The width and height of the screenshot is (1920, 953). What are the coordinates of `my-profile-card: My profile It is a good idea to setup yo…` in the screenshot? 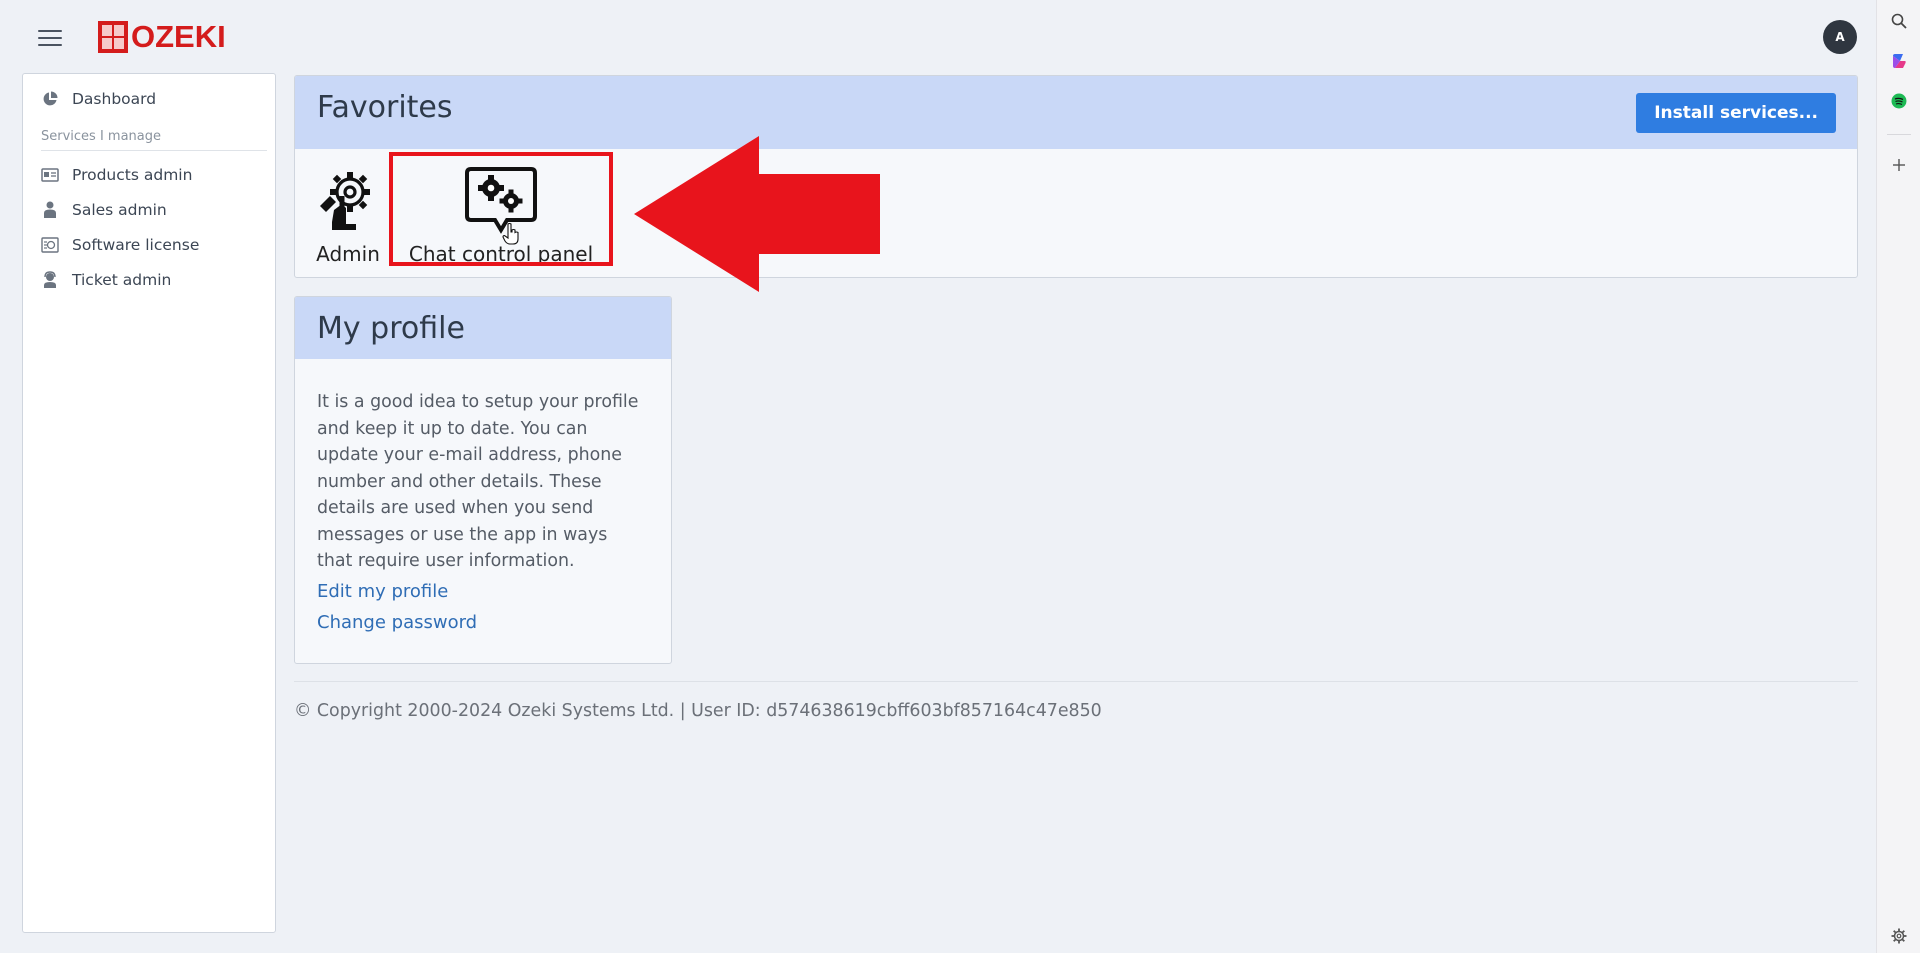 It's located at (483, 480).